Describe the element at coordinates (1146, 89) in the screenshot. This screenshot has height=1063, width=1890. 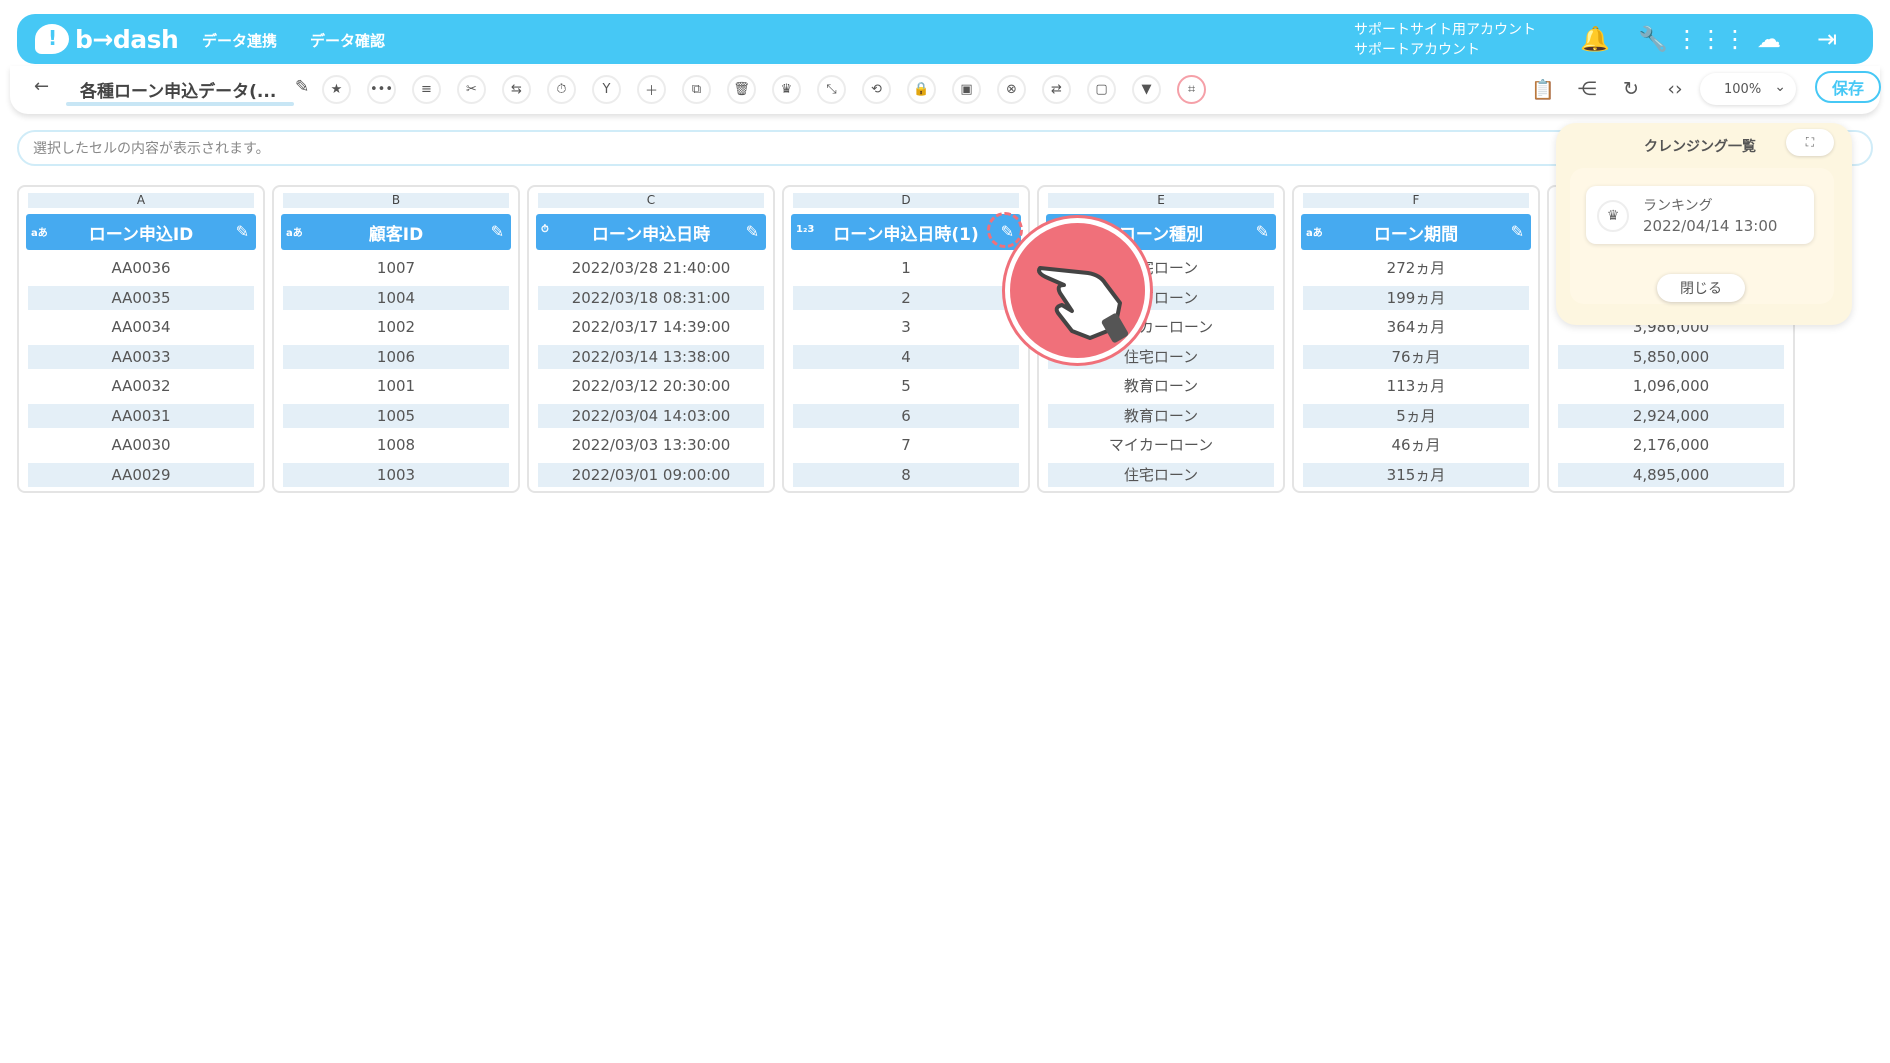
I see `filter-icon: ▼` at that location.